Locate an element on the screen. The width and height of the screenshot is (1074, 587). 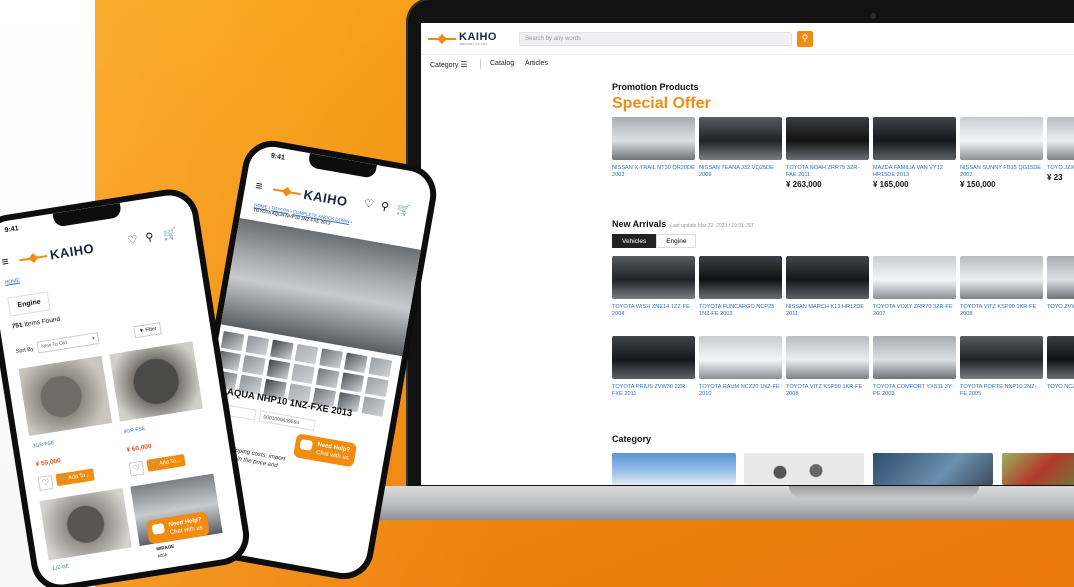
new-arrival-car-card: TOYOTA RAUM NCZ20 1NZ-FE 2010 is located at coordinates (740, 367).